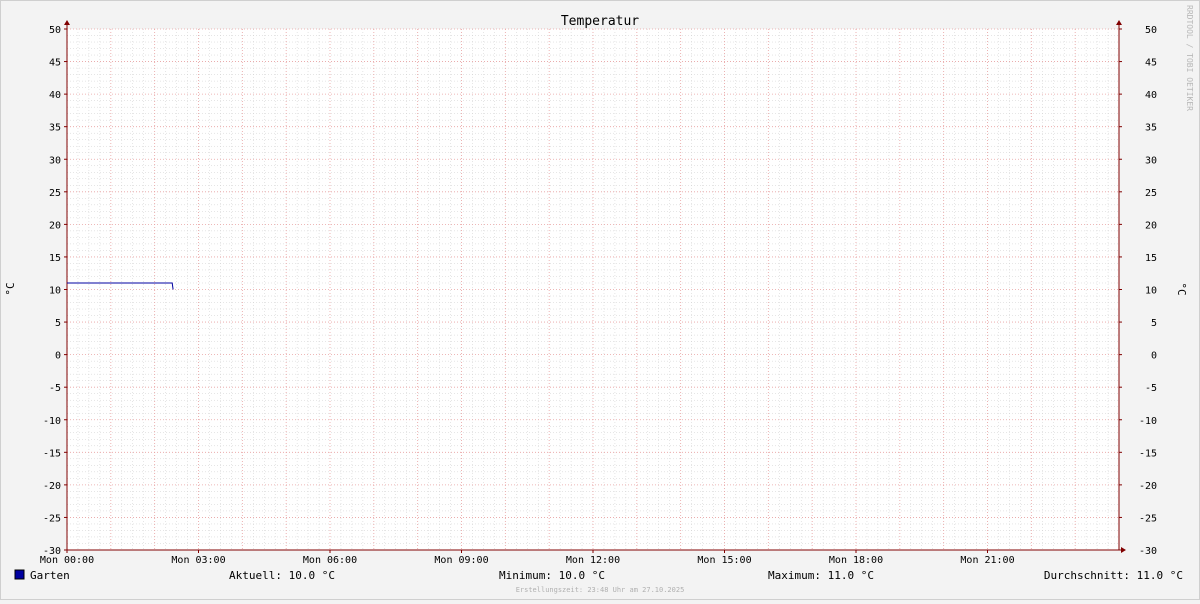  What do you see at coordinates (856, 560) in the screenshot?
I see `x-tick-label: Mon 18:00` at bounding box center [856, 560].